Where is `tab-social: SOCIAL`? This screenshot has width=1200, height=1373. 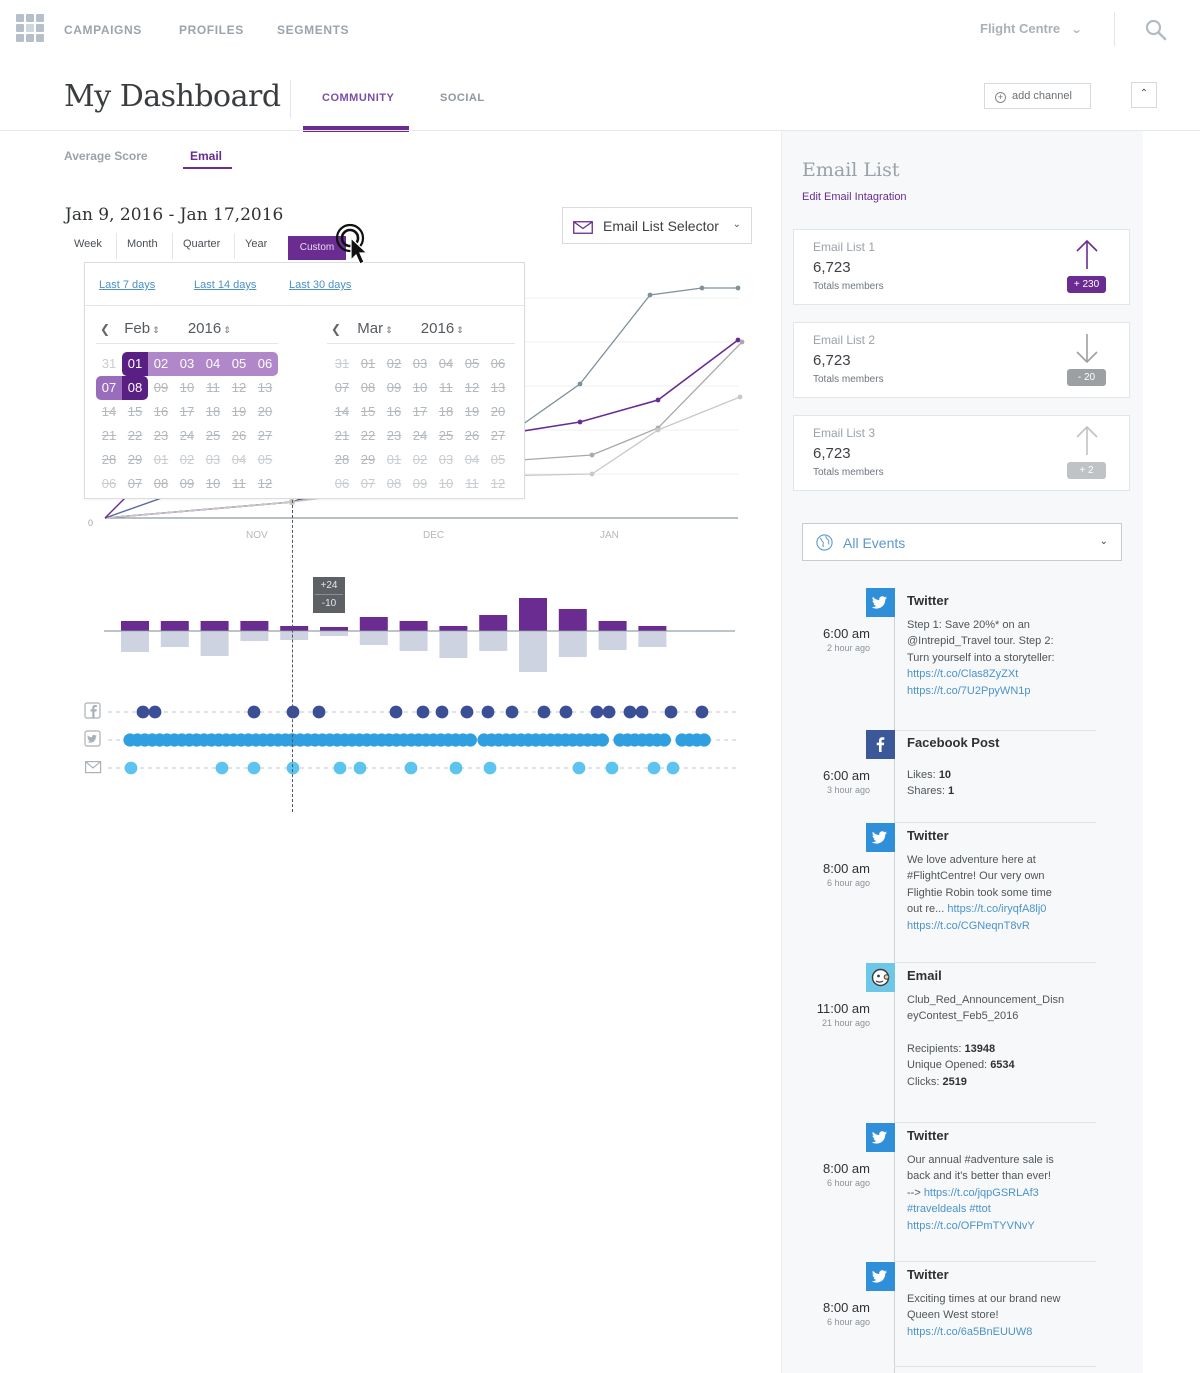
tab-social: SOCIAL is located at coordinates (462, 98).